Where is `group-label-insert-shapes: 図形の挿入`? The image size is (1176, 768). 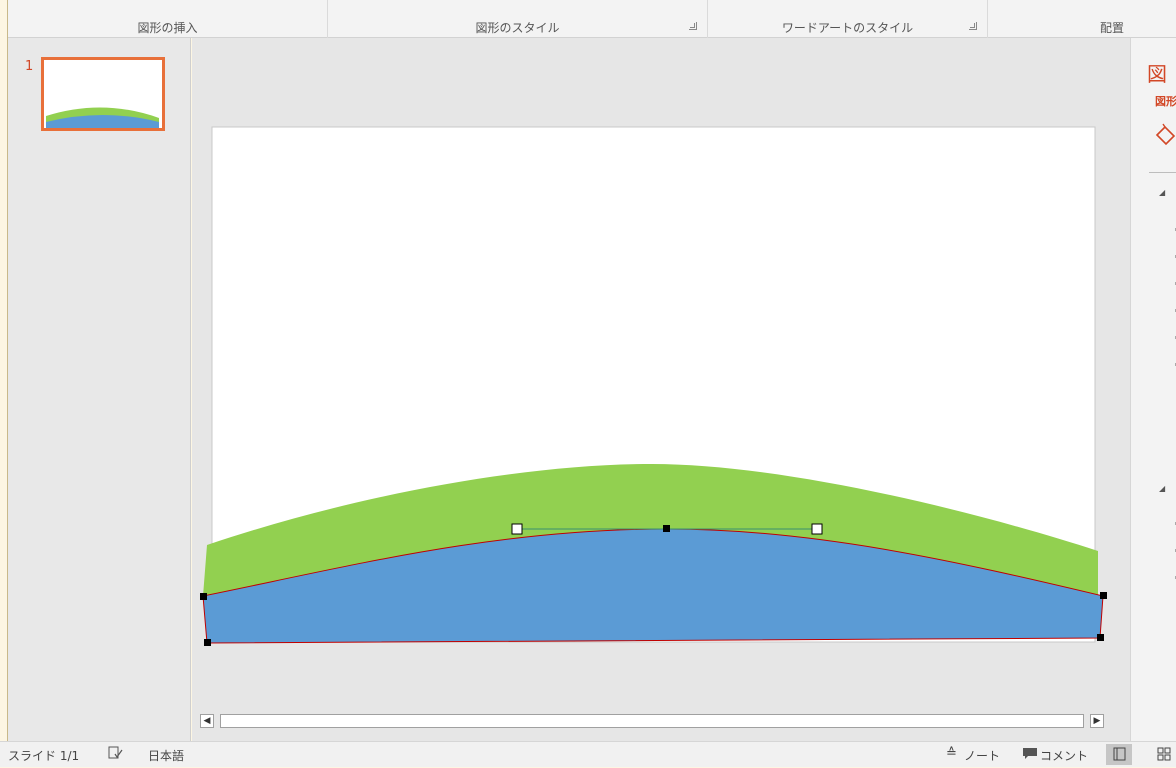 group-label-insert-shapes: 図形の挿入 is located at coordinates (167, 28).